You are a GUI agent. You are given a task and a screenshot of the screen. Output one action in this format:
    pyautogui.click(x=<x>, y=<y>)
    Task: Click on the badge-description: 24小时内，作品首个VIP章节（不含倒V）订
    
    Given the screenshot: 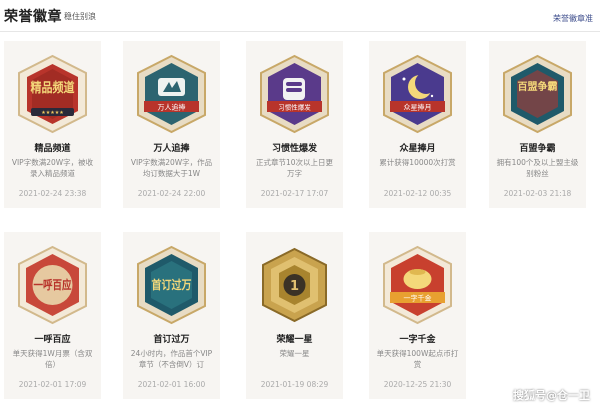 What is the action you would take?
    pyautogui.click(x=171, y=359)
    